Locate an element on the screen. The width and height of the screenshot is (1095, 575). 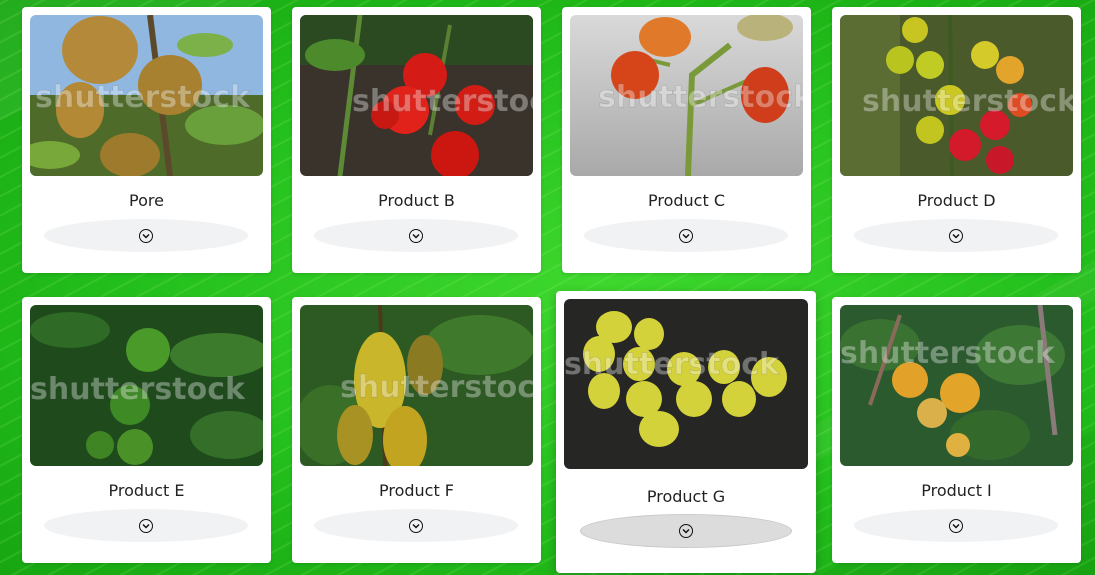
product-title: Product E is located at coordinates (146, 490).